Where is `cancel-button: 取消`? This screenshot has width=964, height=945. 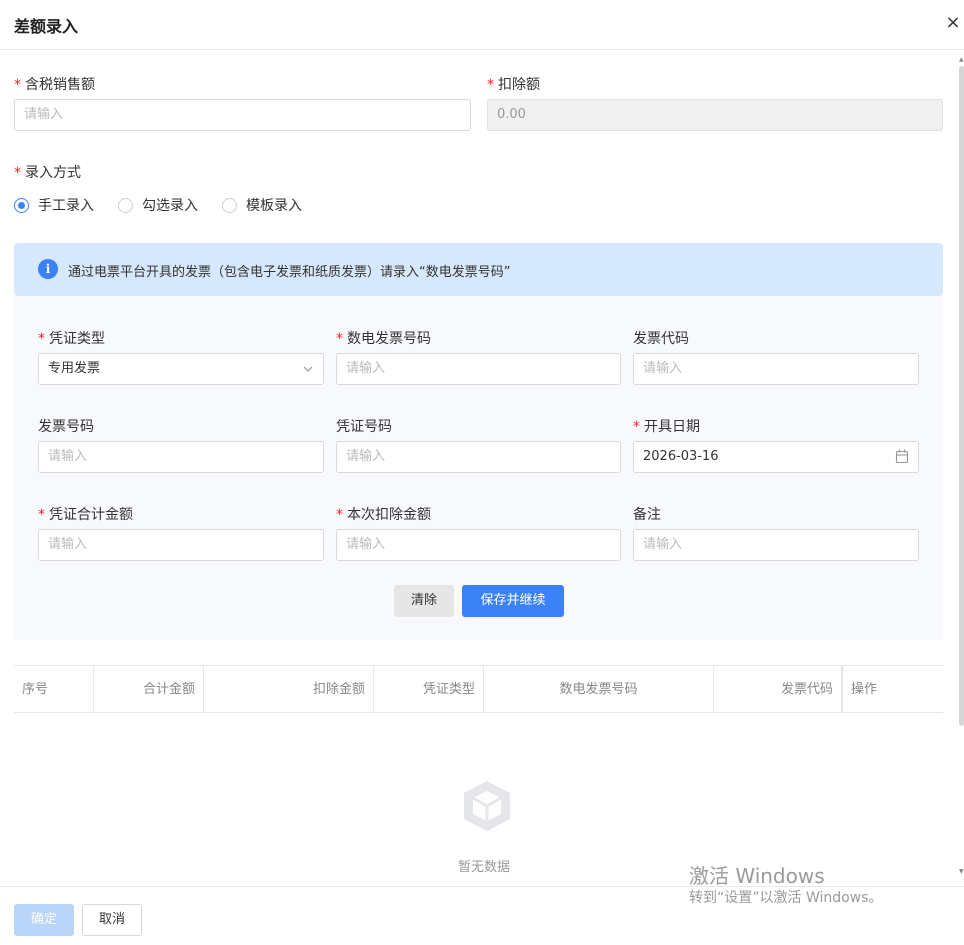
cancel-button: 取消 is located at coordinates (112, 920).